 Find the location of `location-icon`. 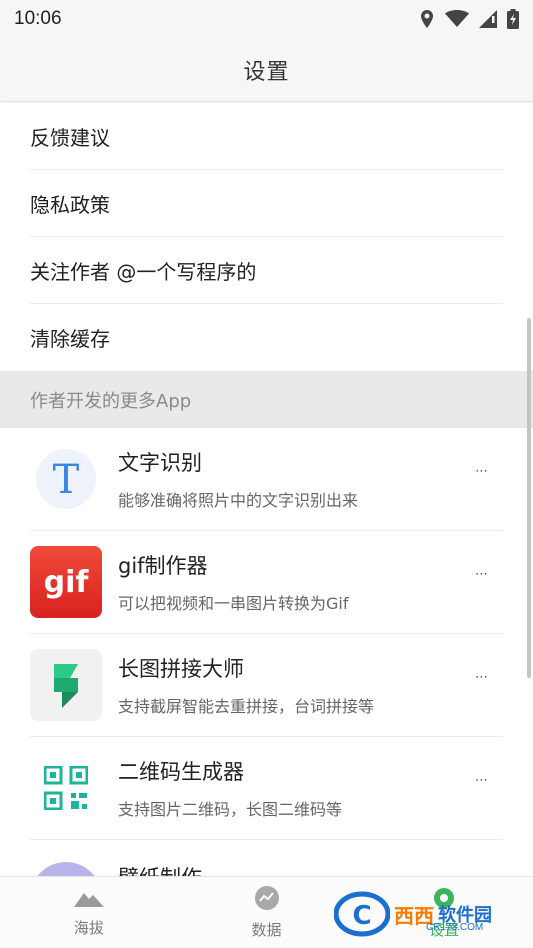

location-icon is located at coordinates (427, 19).